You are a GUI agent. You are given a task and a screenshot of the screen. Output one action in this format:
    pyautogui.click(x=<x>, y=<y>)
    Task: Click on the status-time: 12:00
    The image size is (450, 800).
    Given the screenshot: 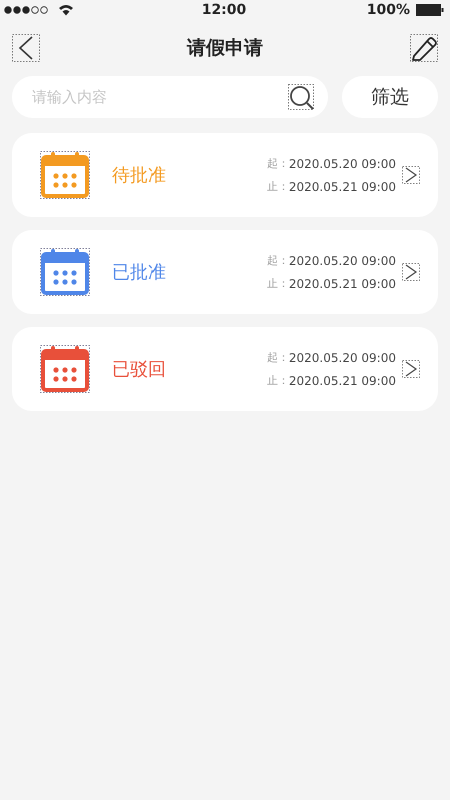 What is the action you would take?
    pyautogui.click(x=224, y=10)
    